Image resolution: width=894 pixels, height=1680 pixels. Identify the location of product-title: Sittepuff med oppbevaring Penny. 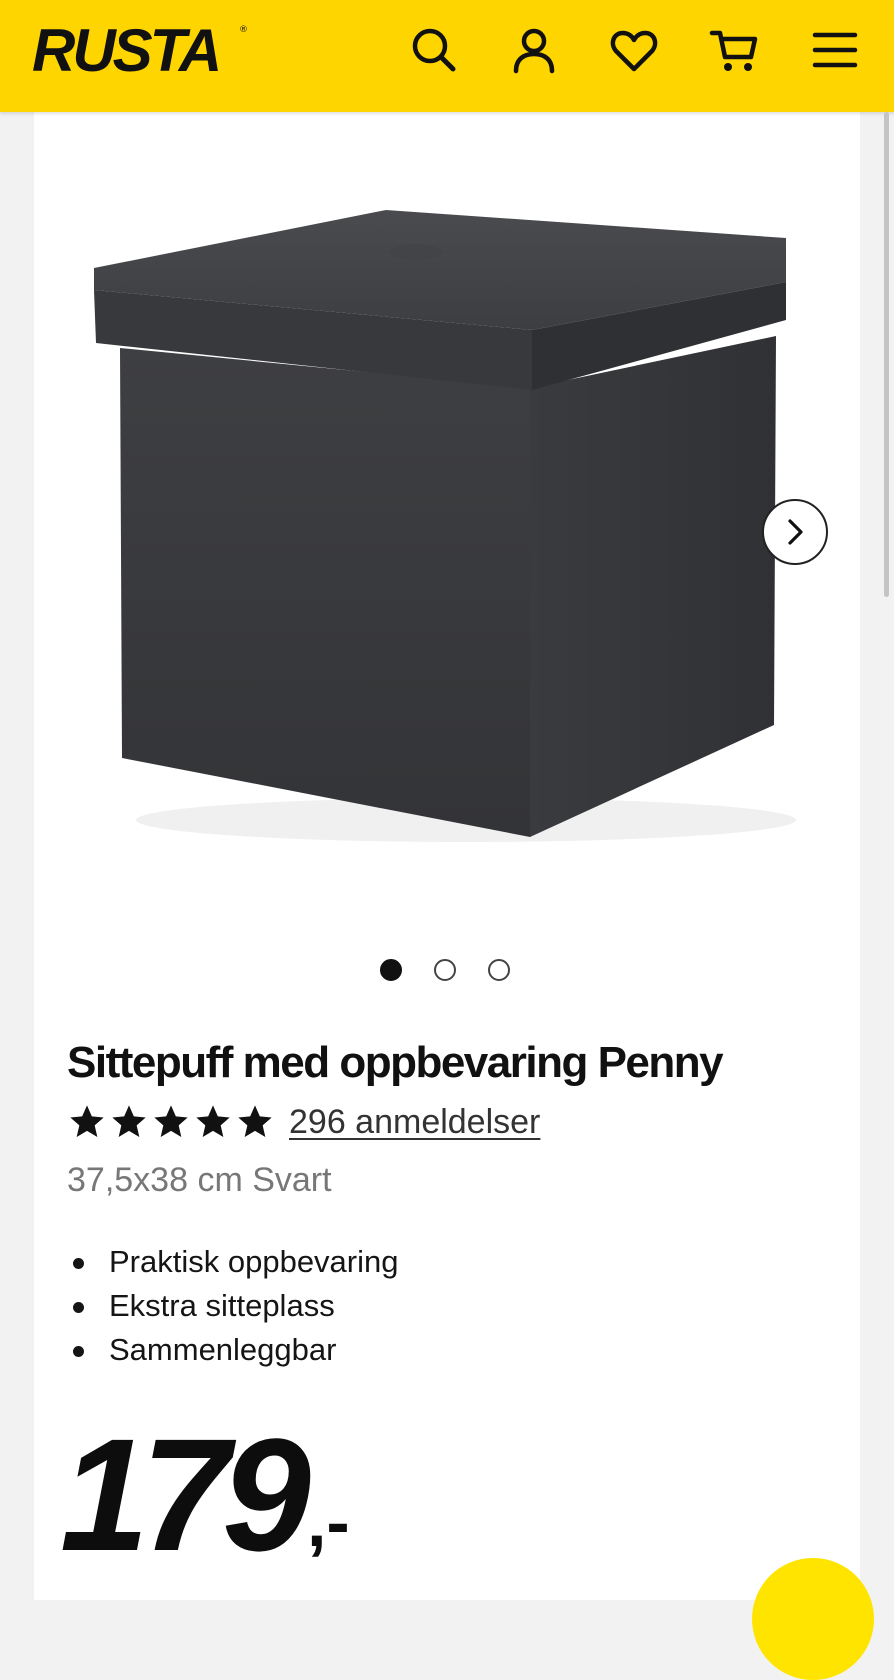
(395, 1062).